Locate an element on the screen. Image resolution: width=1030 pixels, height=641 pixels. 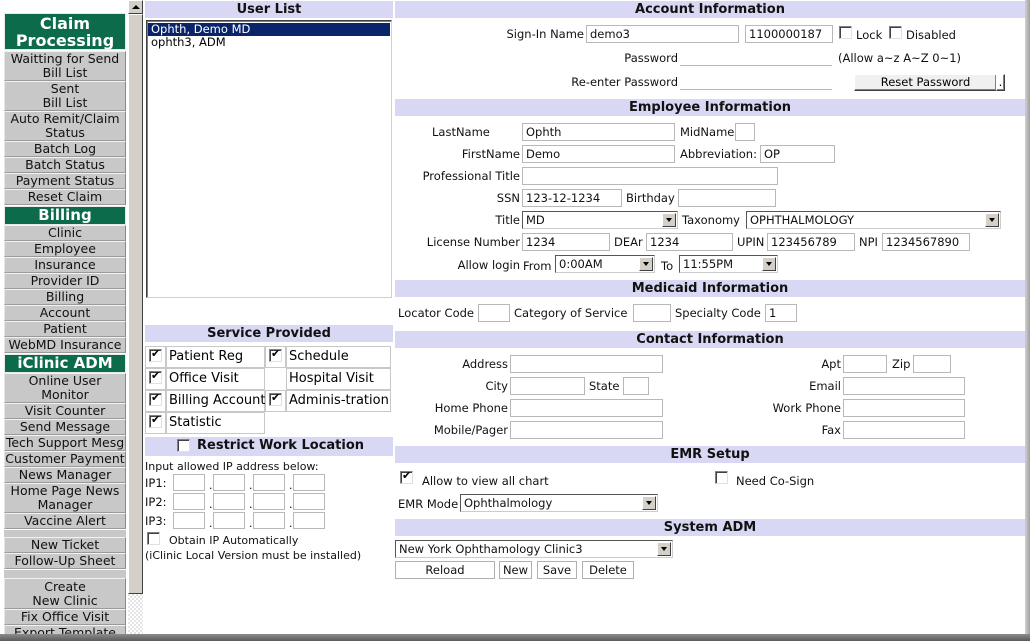
user-list: Ophth, Demo MD ophth3, ADM is located at coordinates (269, 159).